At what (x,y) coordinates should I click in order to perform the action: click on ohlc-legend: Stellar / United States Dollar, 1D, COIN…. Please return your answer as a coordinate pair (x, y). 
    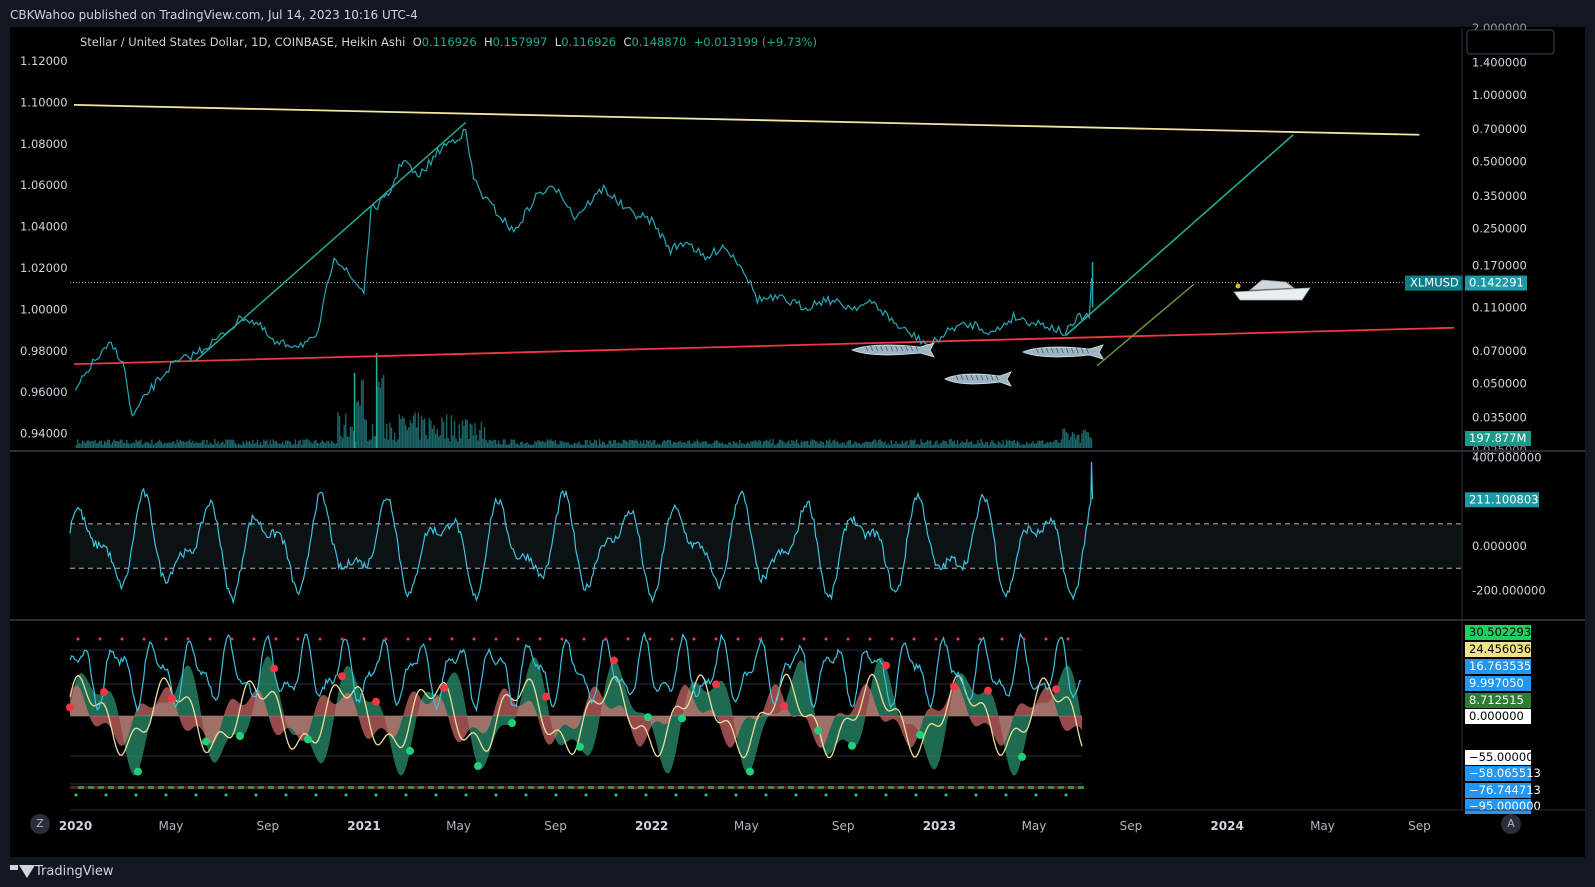
    Looking at the image, I should click on (448, 42).